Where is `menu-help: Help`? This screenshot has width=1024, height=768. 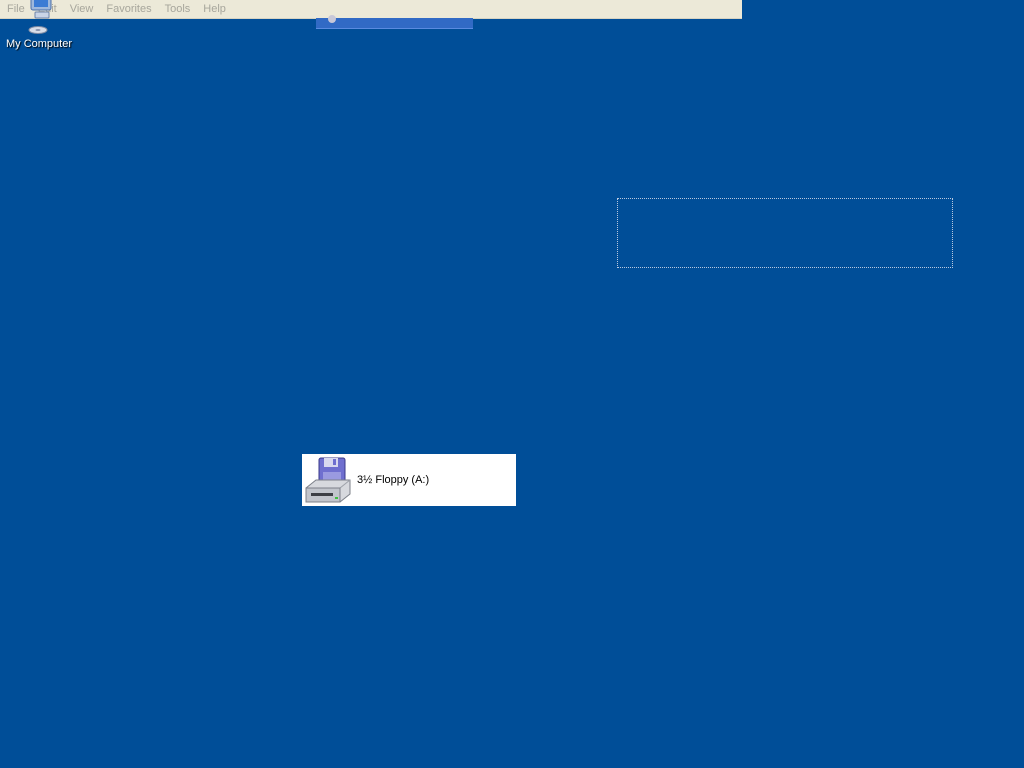 menu-help: Help is located at coordinates (213, 9).